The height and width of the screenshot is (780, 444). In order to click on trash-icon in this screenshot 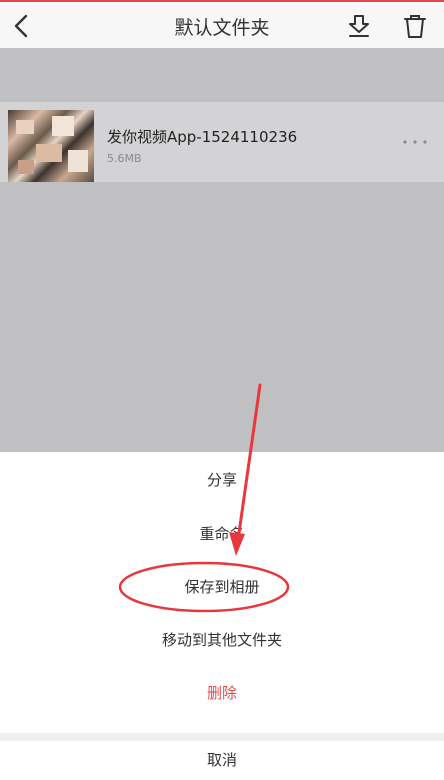, I will do `click(415, 26)`.